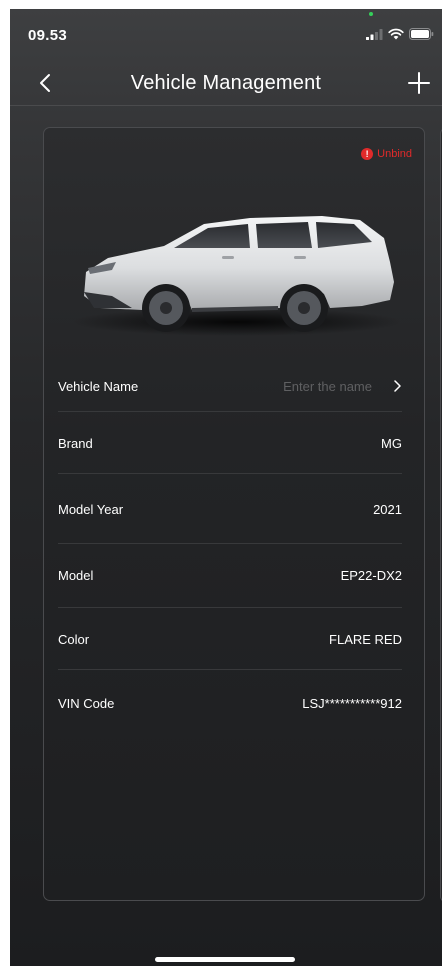 This screenshot has width=446, height=966. What do you see at coordinates (230, 576) in the screenshot?
I see `model-row: Model EP22-DX2` at bounding box center [230, 576].